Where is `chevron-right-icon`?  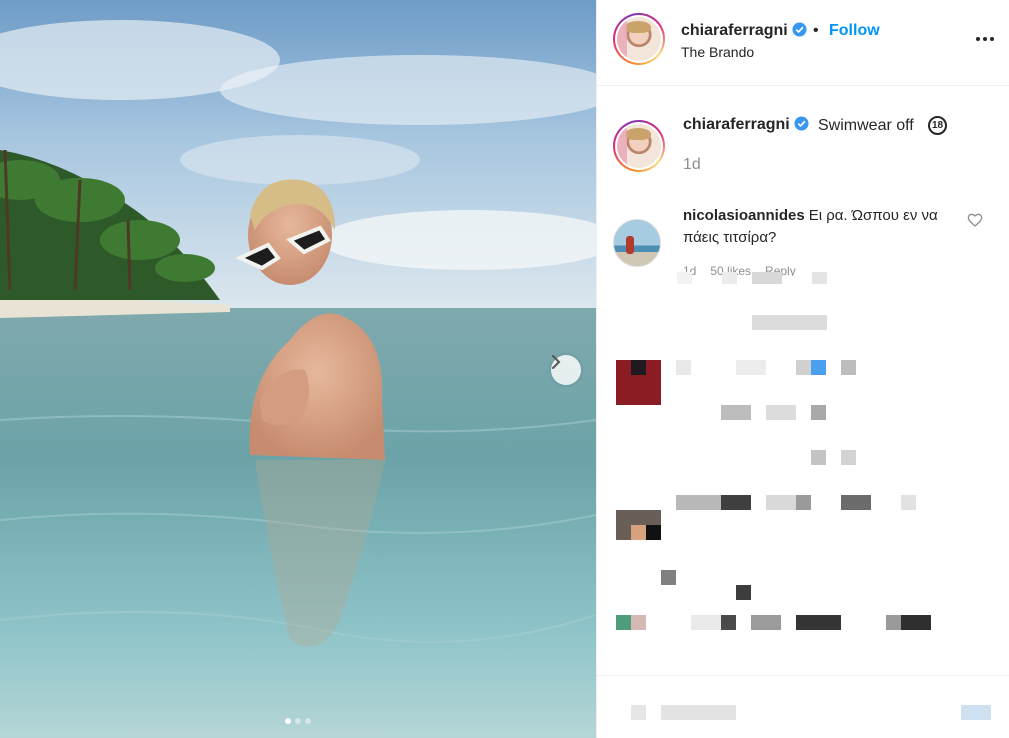 chevron-right-icon is located at coordinates (556, 362).